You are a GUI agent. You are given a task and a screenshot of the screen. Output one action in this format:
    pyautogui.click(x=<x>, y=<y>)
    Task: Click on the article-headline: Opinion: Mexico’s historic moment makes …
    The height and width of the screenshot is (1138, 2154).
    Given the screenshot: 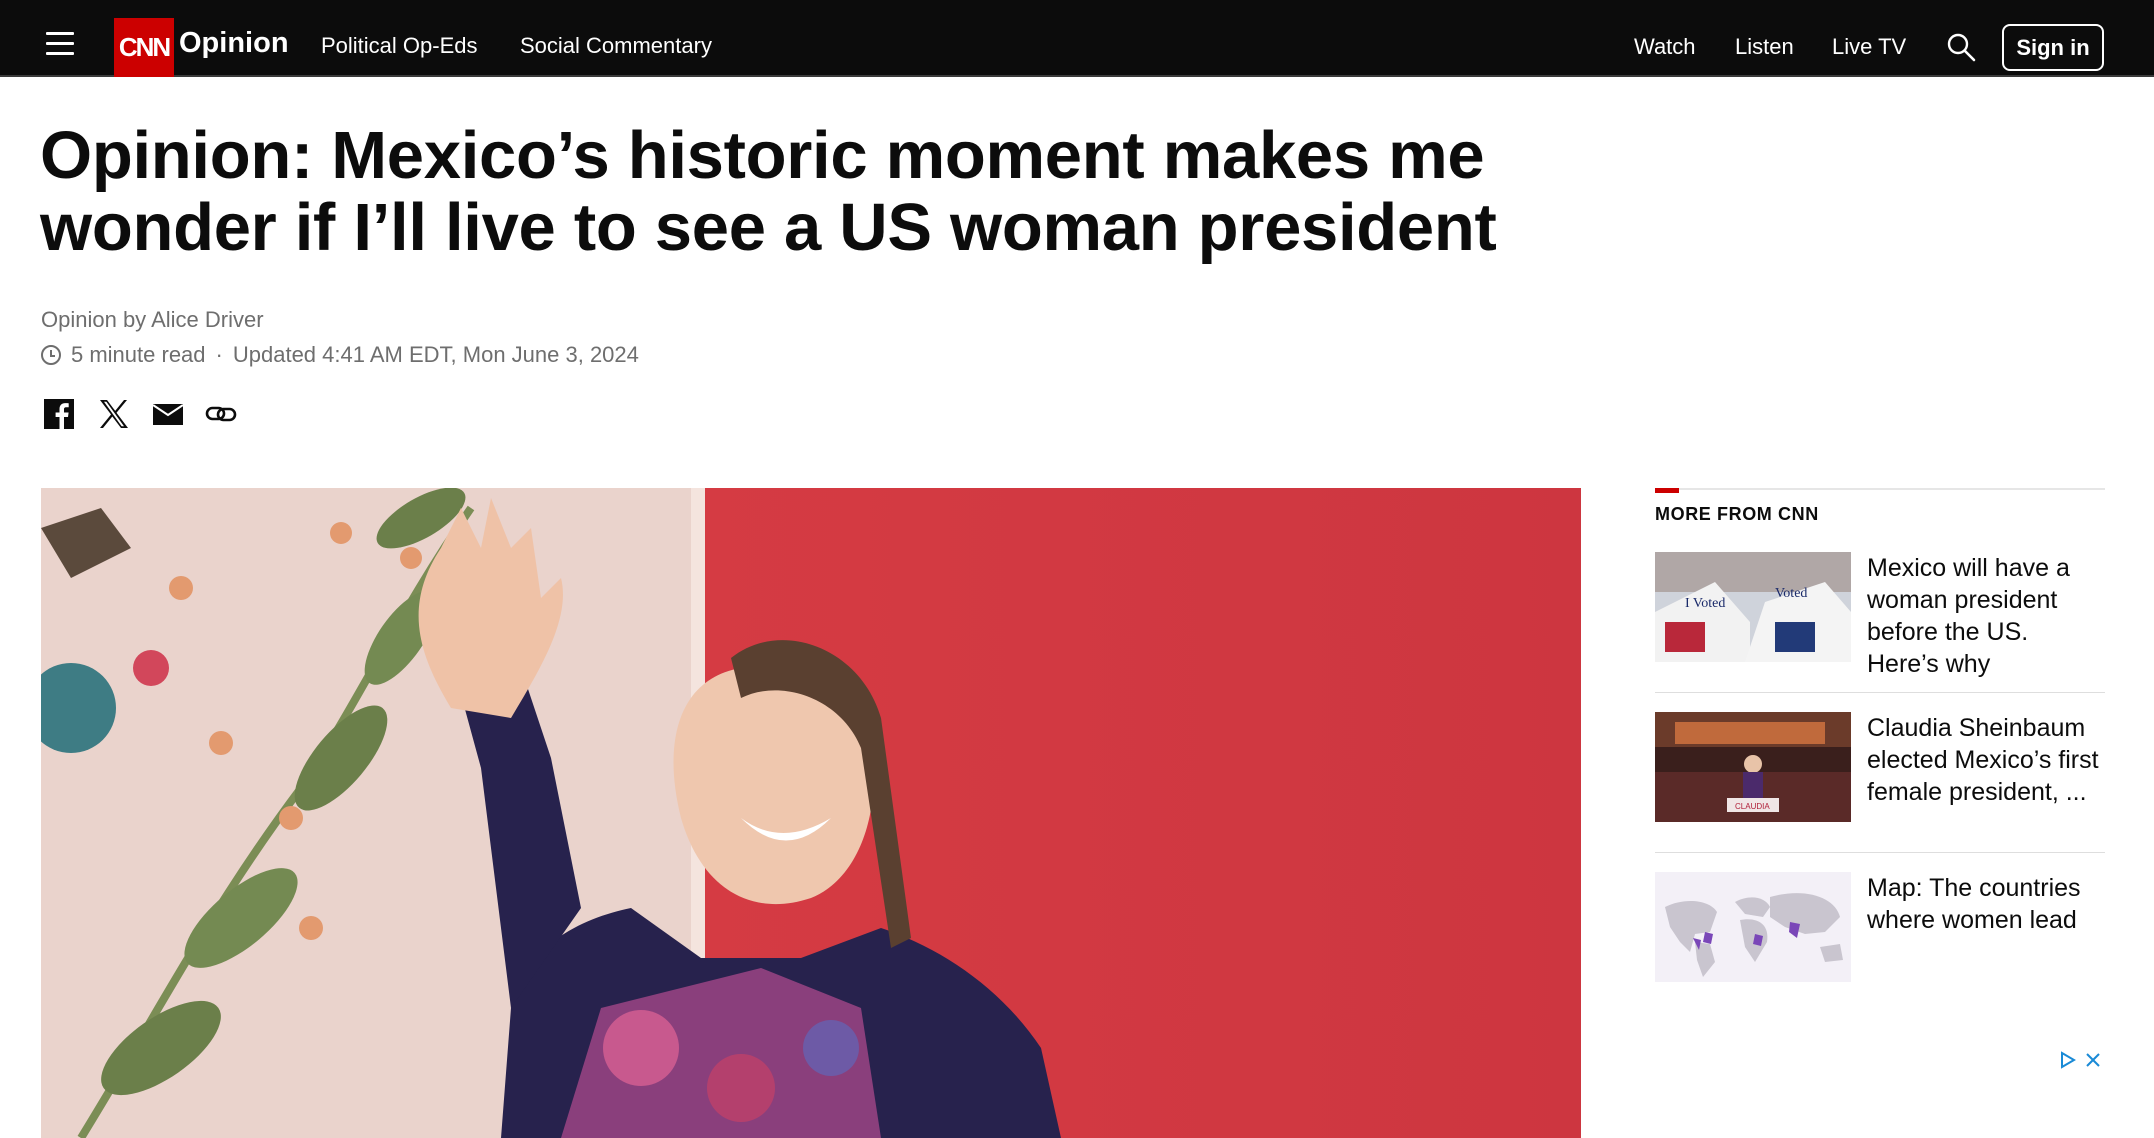 What is the action you would take?
    pyautogui.click(x=768, y=191)
    